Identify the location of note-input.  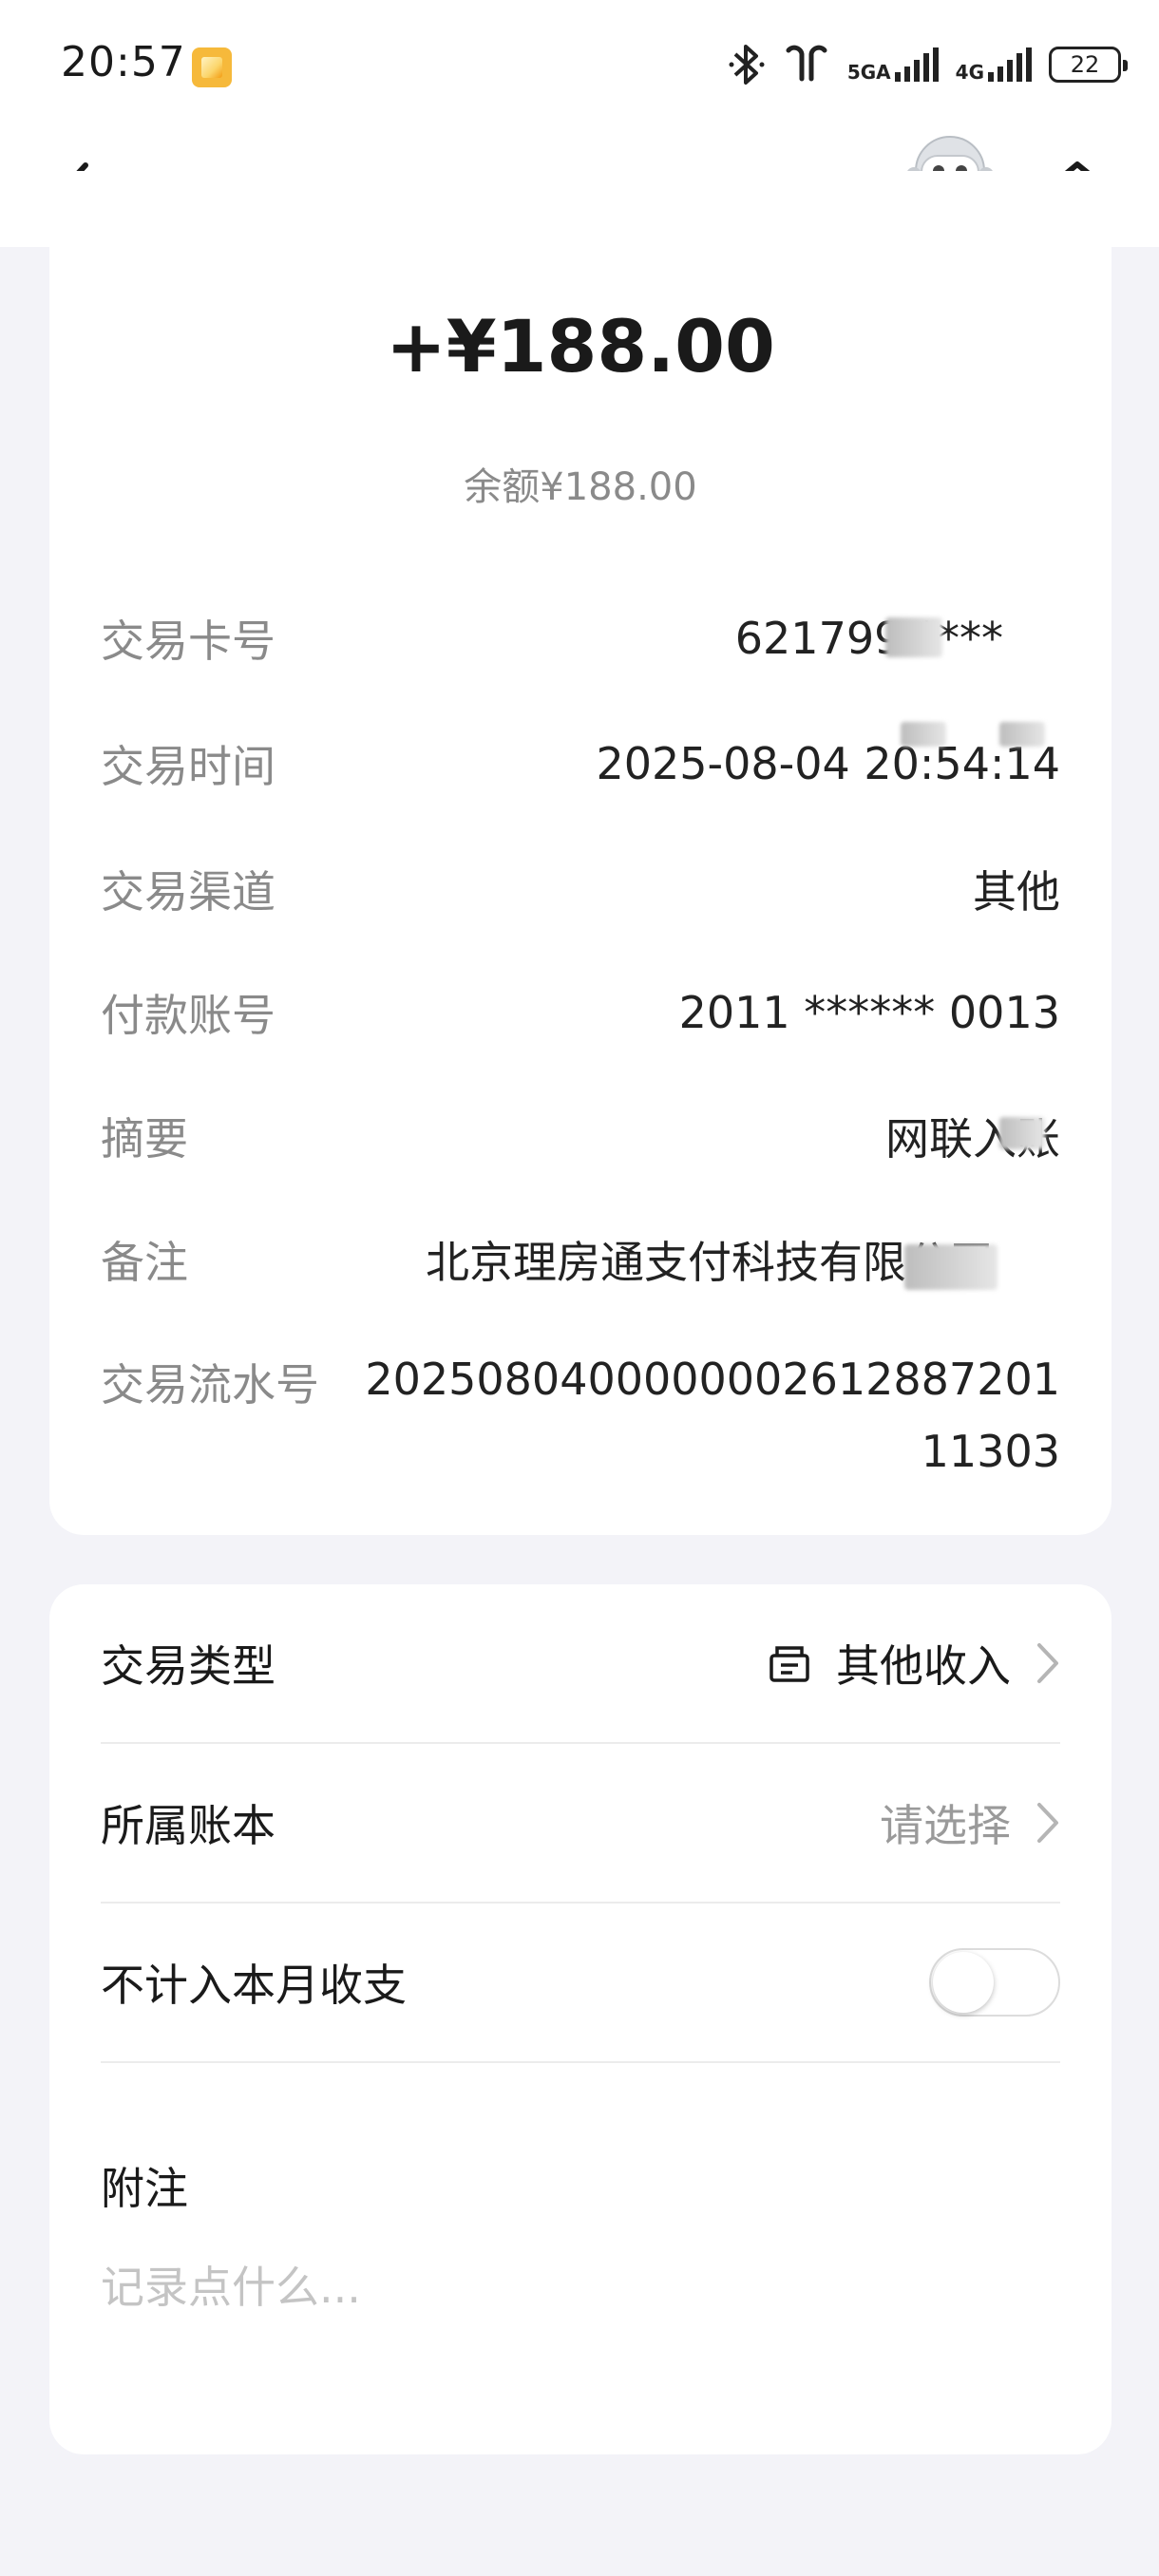
(576, 2287).